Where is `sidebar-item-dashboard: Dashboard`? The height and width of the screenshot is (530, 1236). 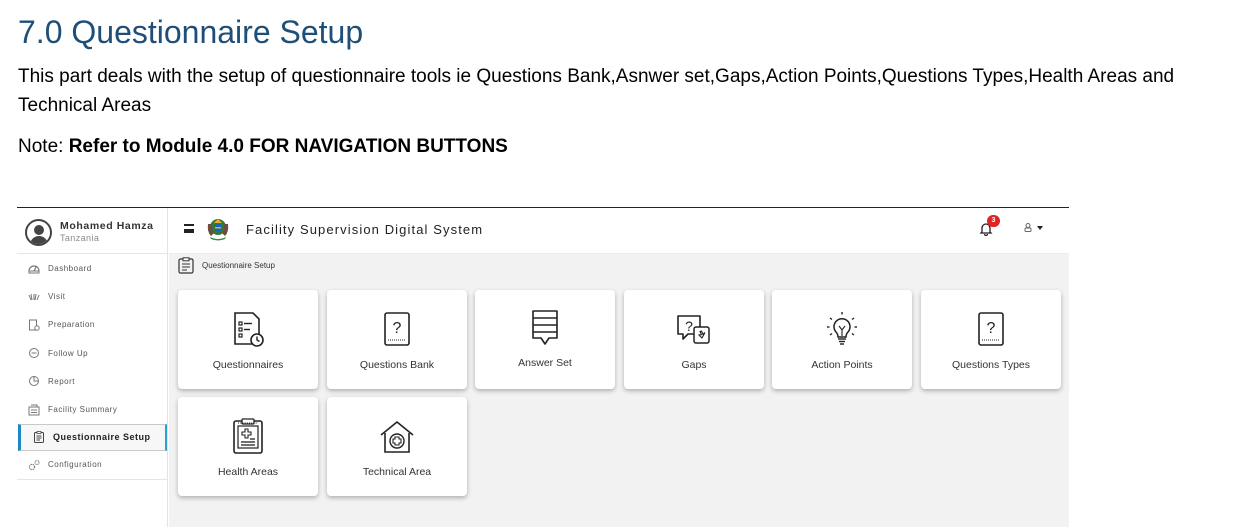
sidebar-item-dashboard: Dashboard is located at coordinates (92, 268).